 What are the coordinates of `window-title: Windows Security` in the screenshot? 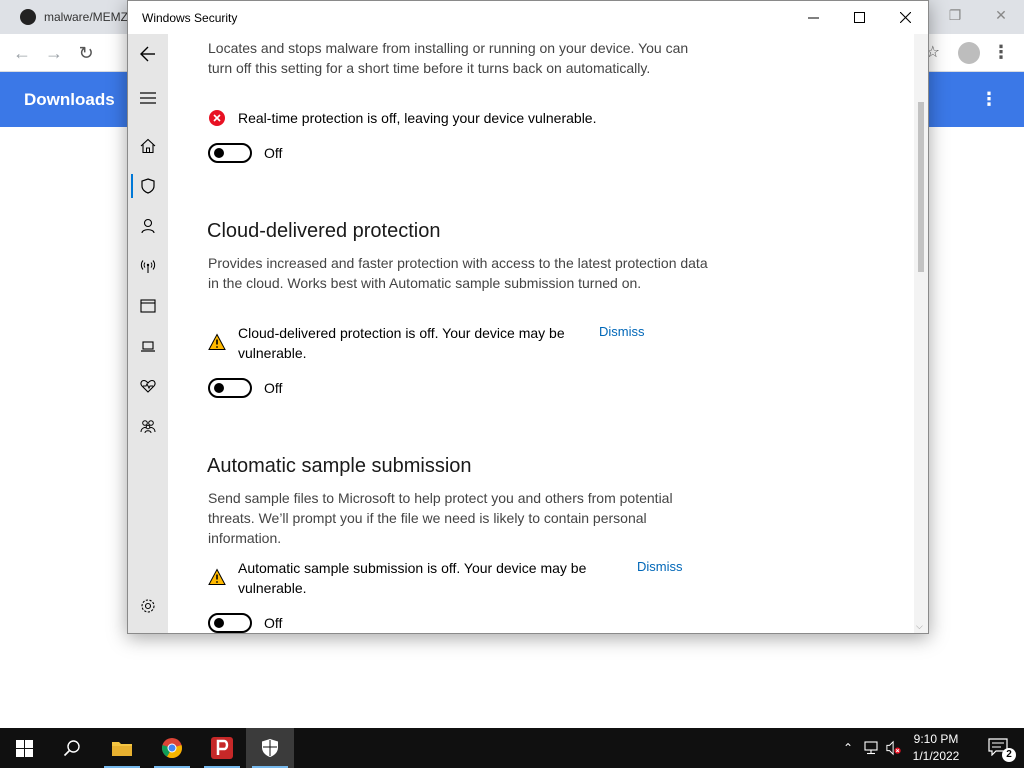 It's located at (190, 18).